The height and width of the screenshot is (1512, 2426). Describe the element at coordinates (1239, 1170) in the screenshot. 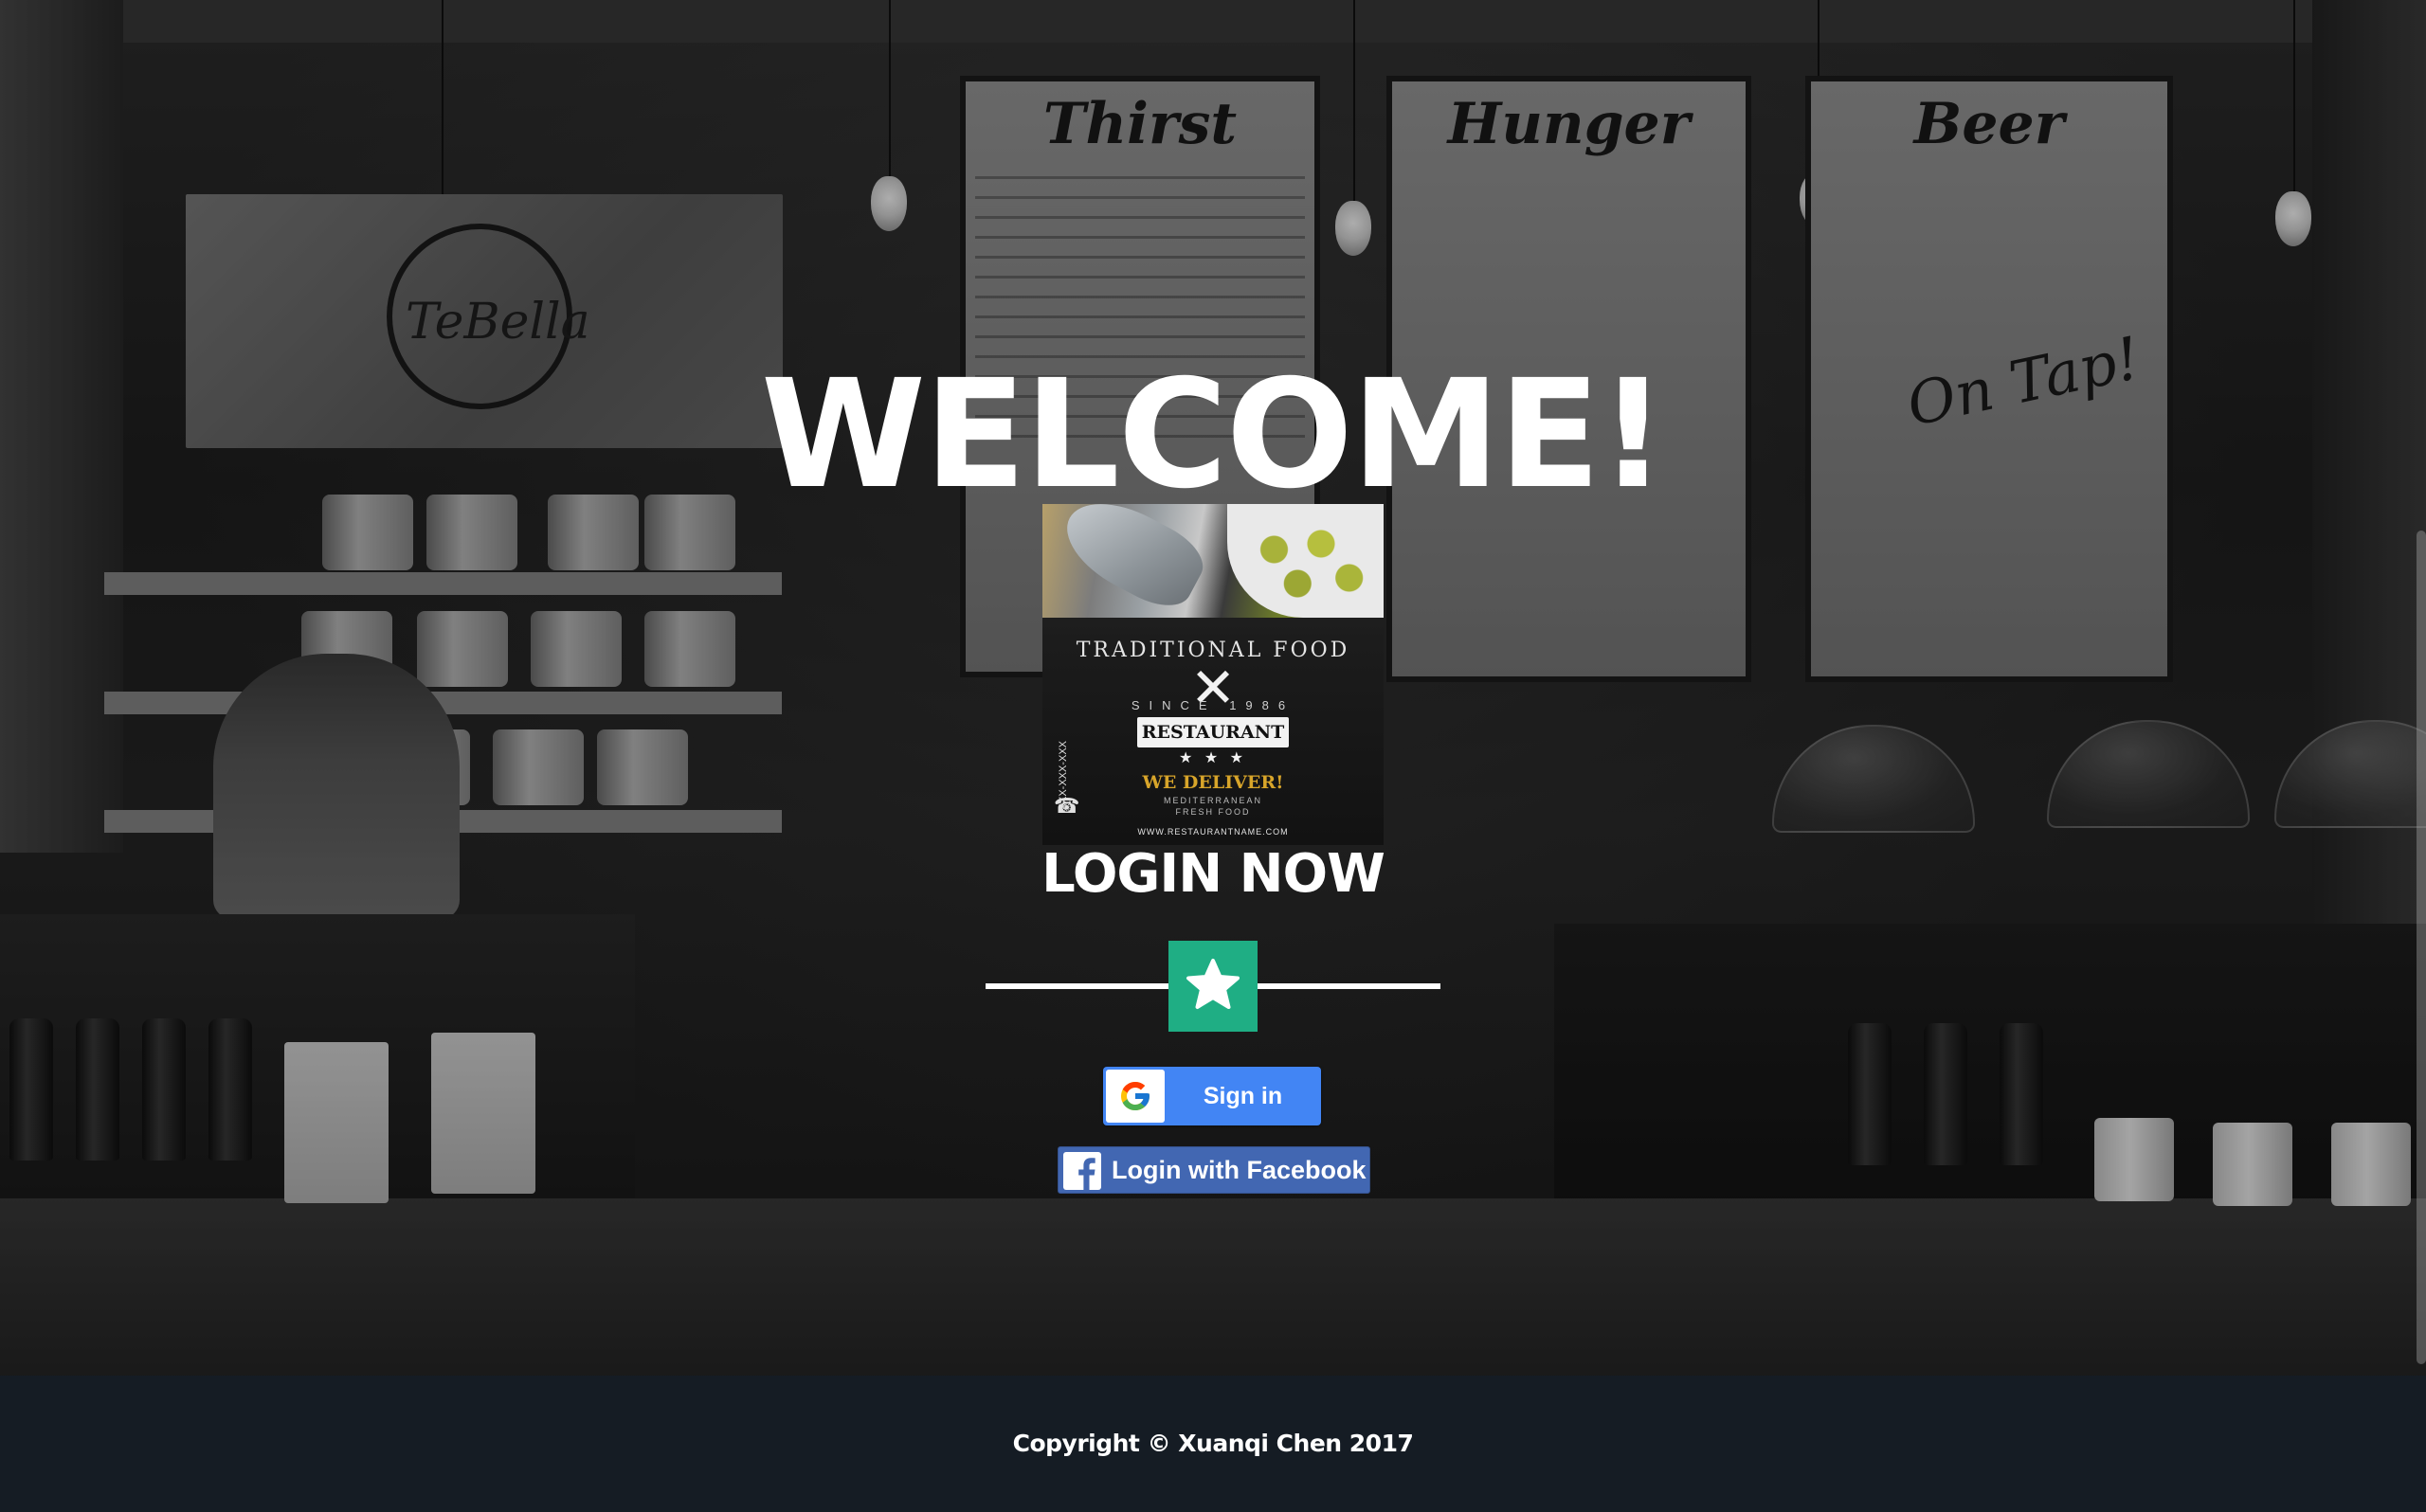

I see `facebook-login-label: Login with Facebook` at that location.